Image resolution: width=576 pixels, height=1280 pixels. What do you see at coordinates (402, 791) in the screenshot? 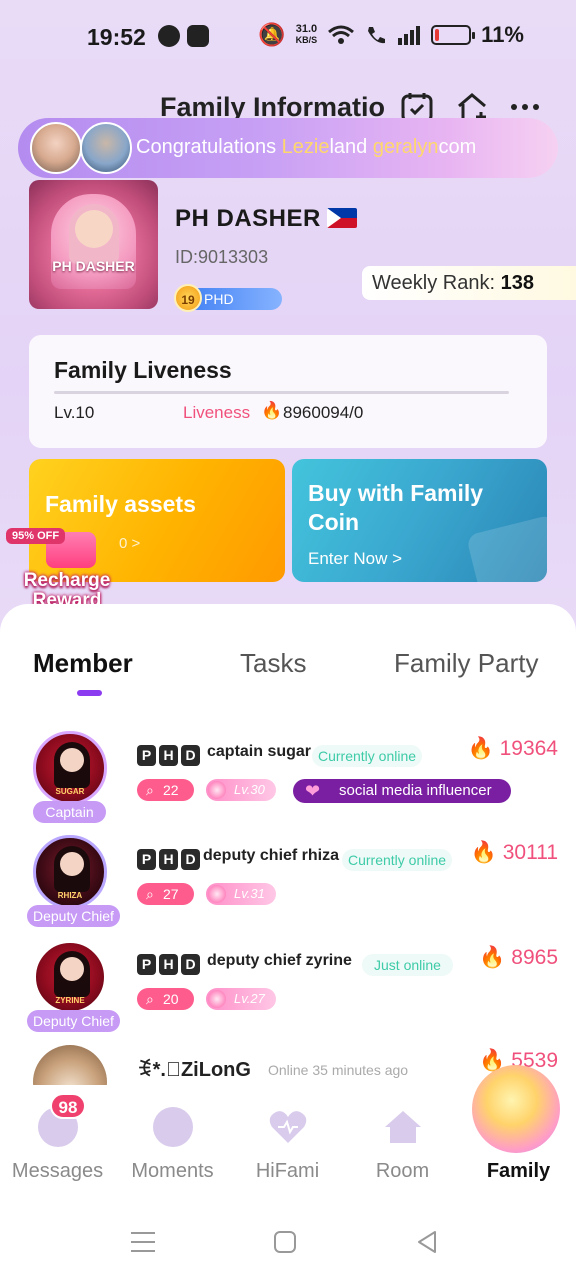
I see `influencer-badge: social media influencer` at bounding box center [402, 791].